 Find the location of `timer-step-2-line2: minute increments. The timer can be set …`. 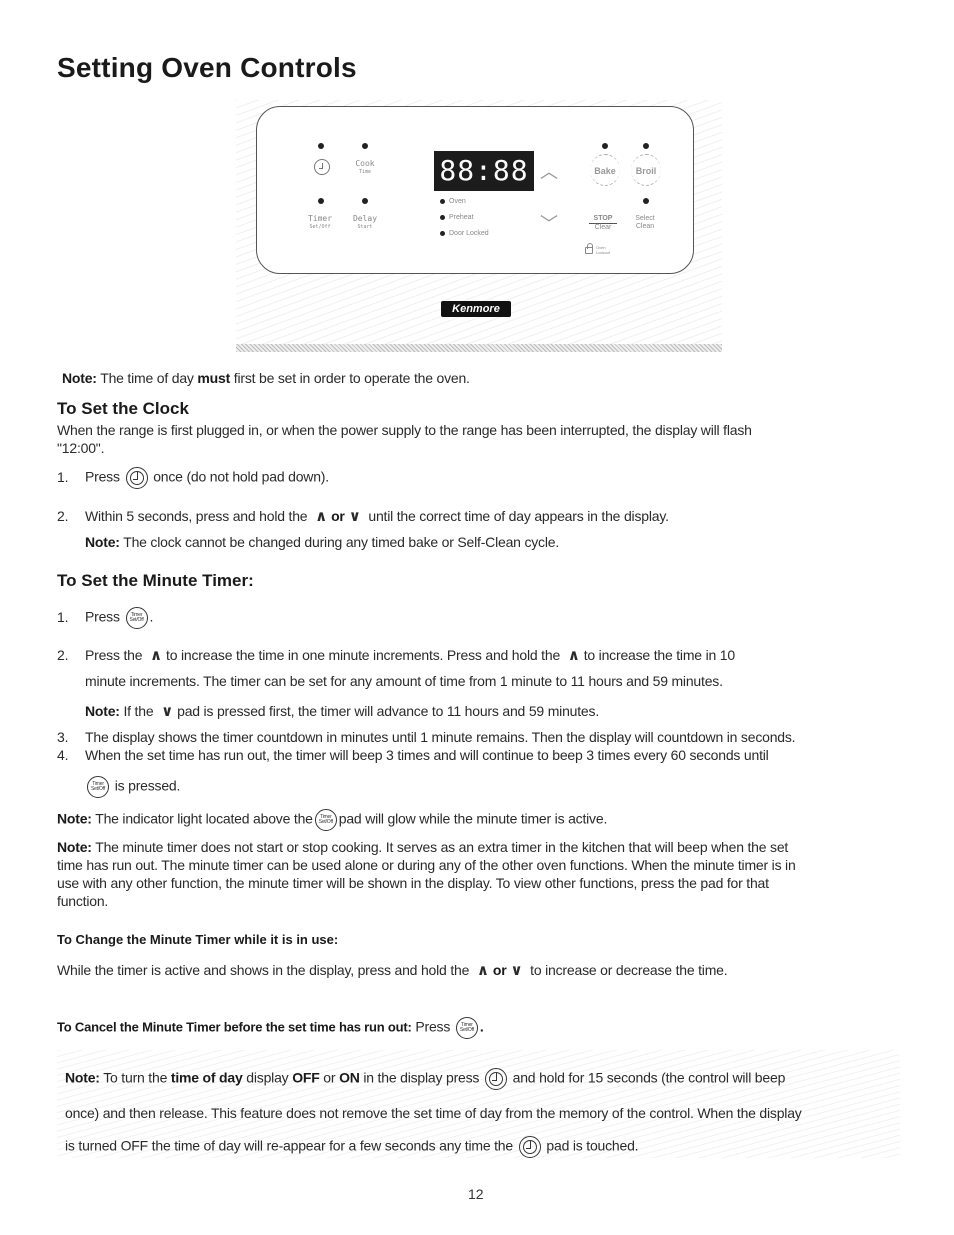

timer-step-2-line2: minute increments. The timer can be set … is located at coordinates (404, 681).